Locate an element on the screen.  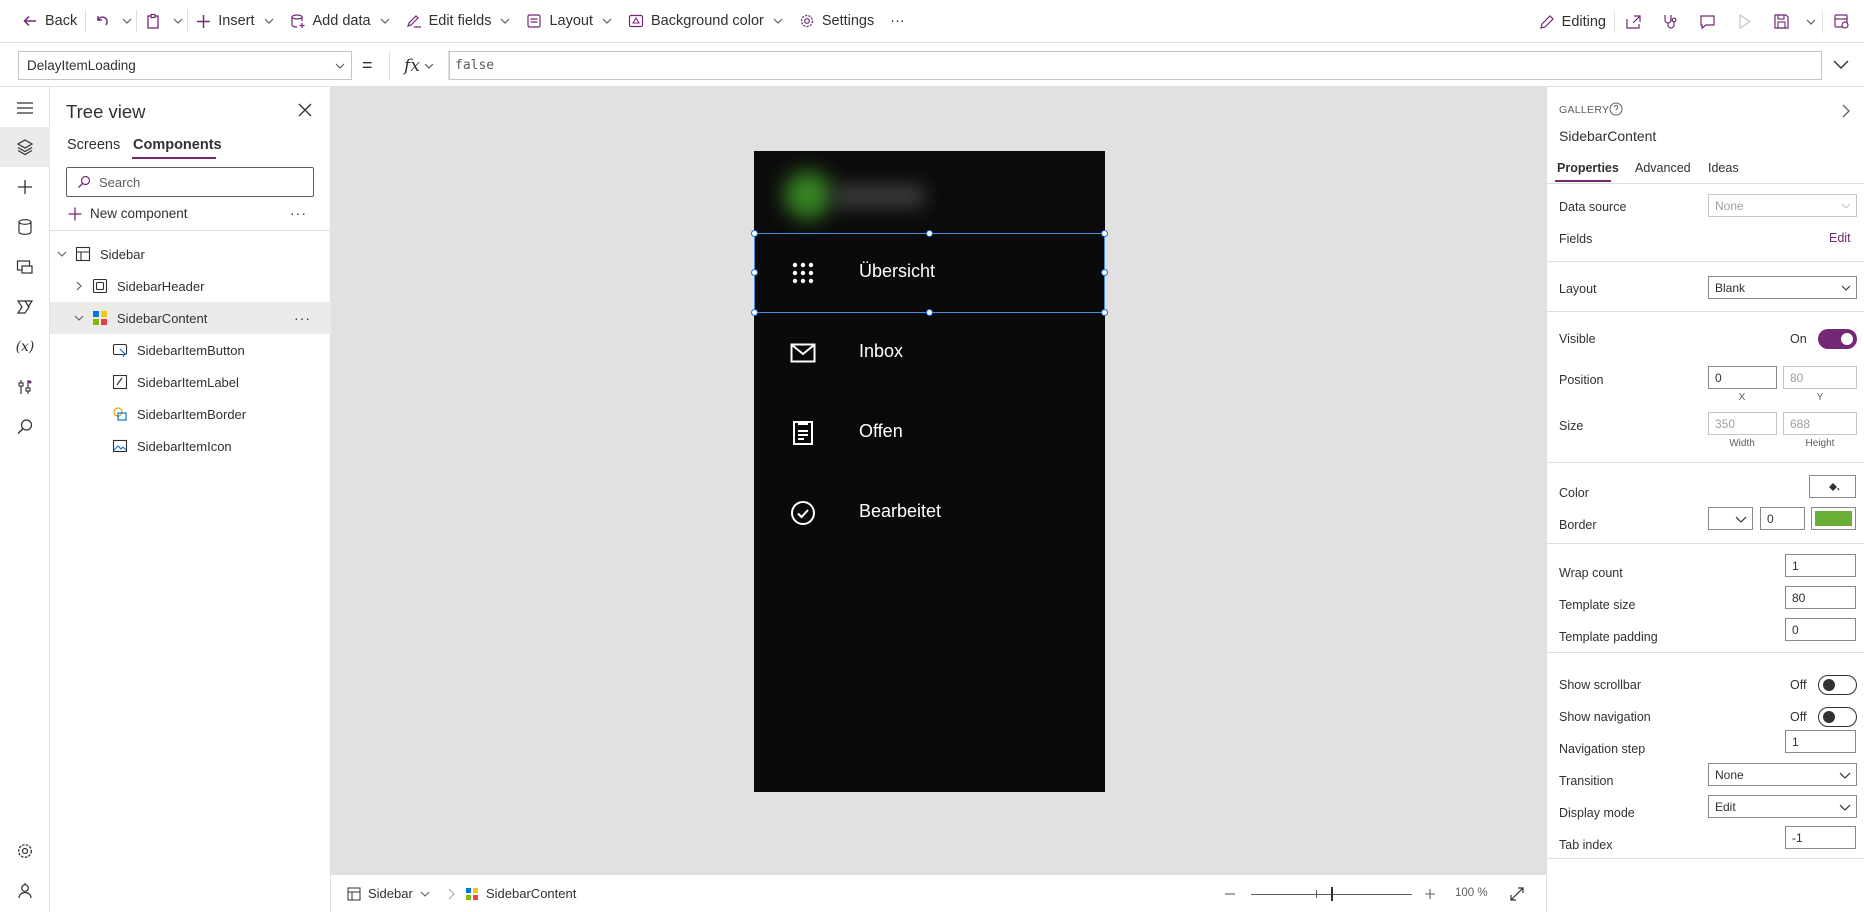
gear-icon is located at coordinates (25, 851).